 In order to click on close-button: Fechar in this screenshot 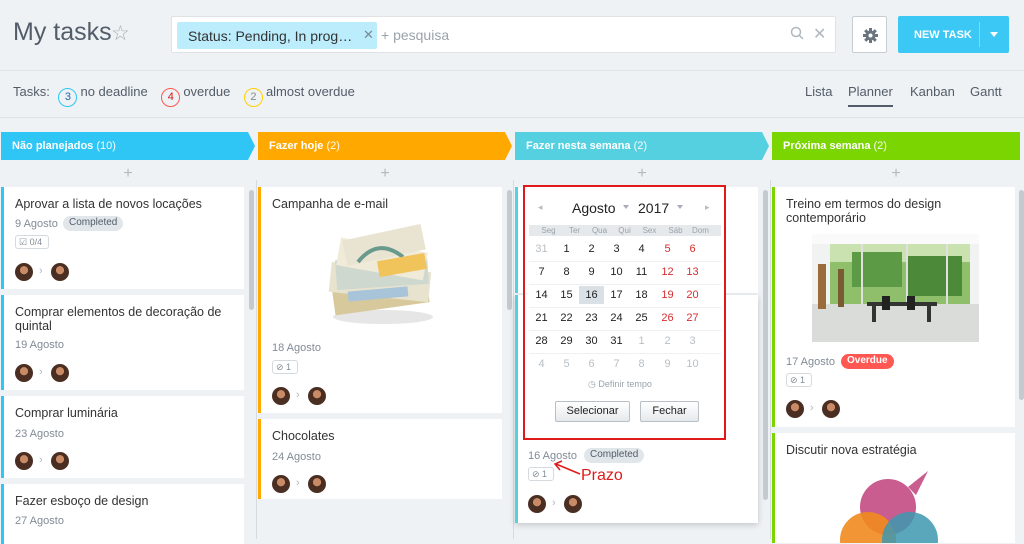, I will do `click(669, 411)`.